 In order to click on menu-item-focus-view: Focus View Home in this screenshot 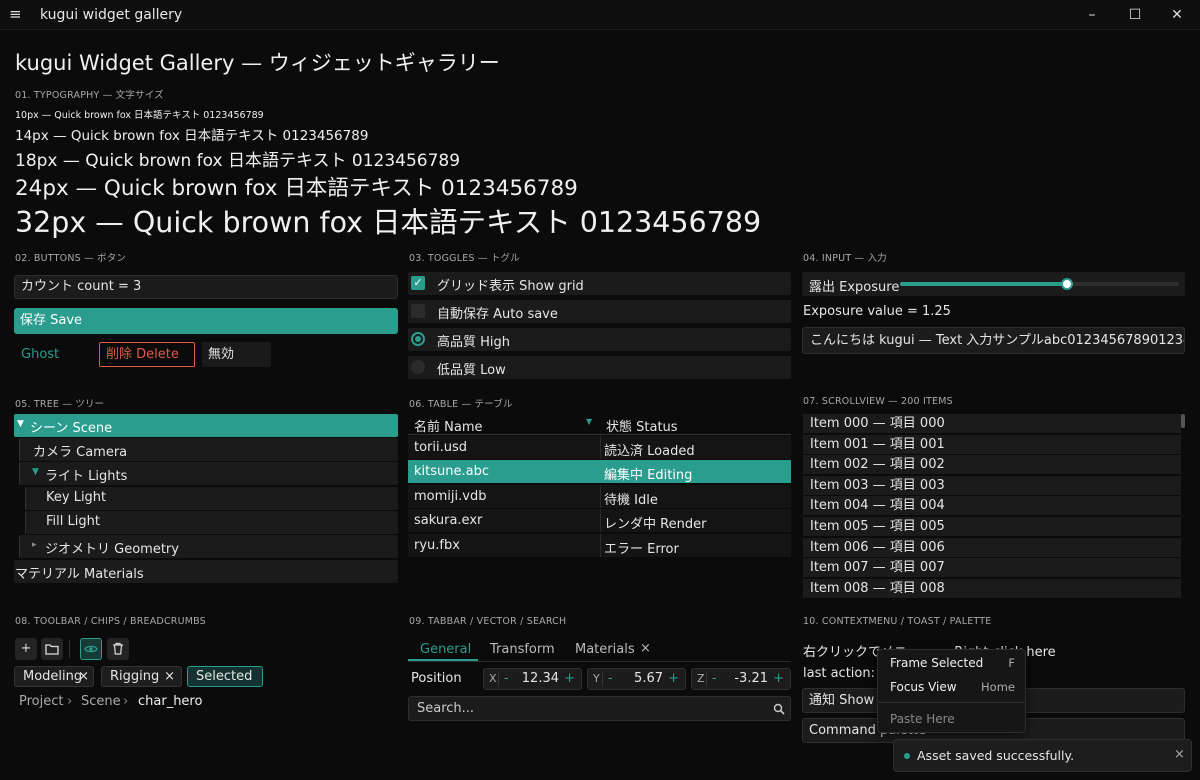, I will do `click(951, 687)`.